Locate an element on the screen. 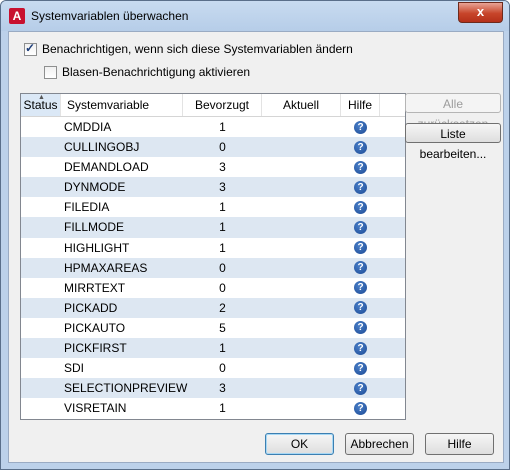  table-row: FILEDIA 1? is located at coordinates (213, 207).